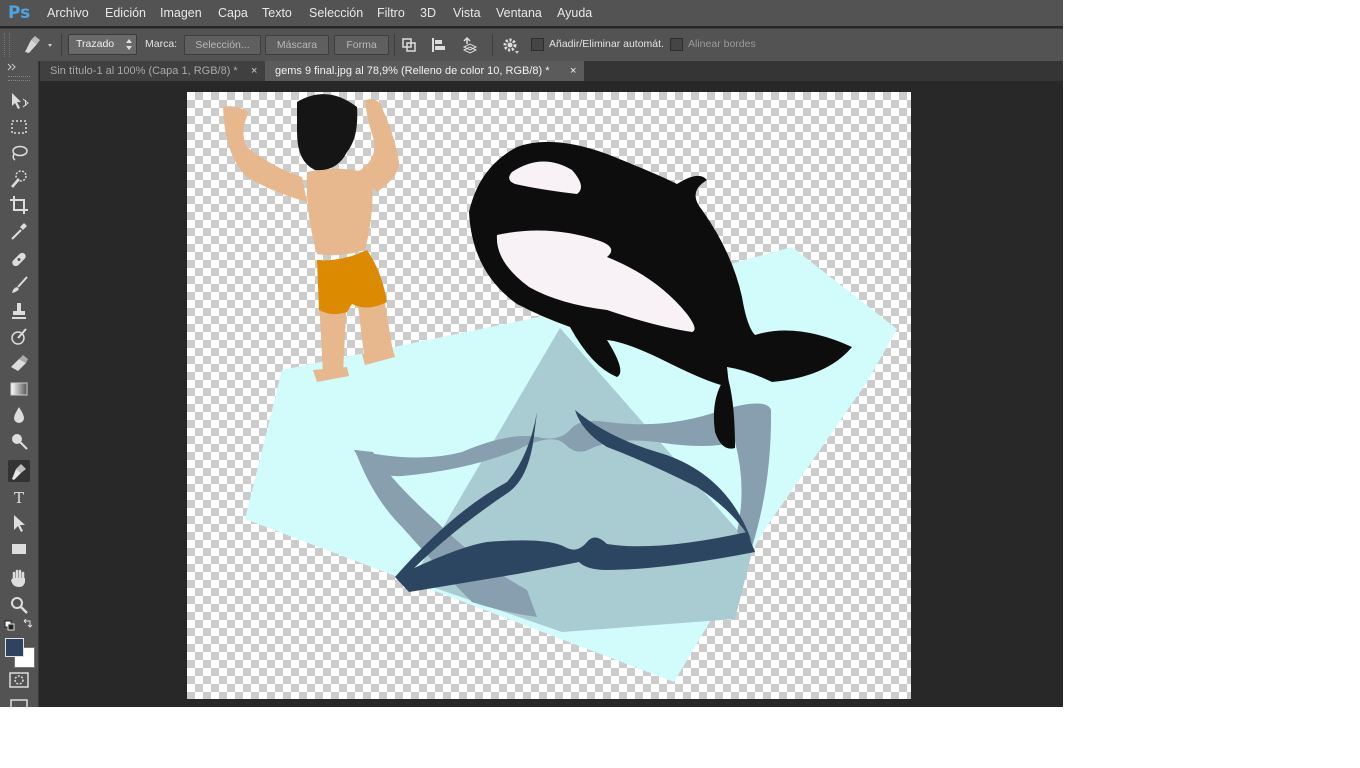 The image size is (1360, 768). I want to click on pen-tool, so click(19, 471).